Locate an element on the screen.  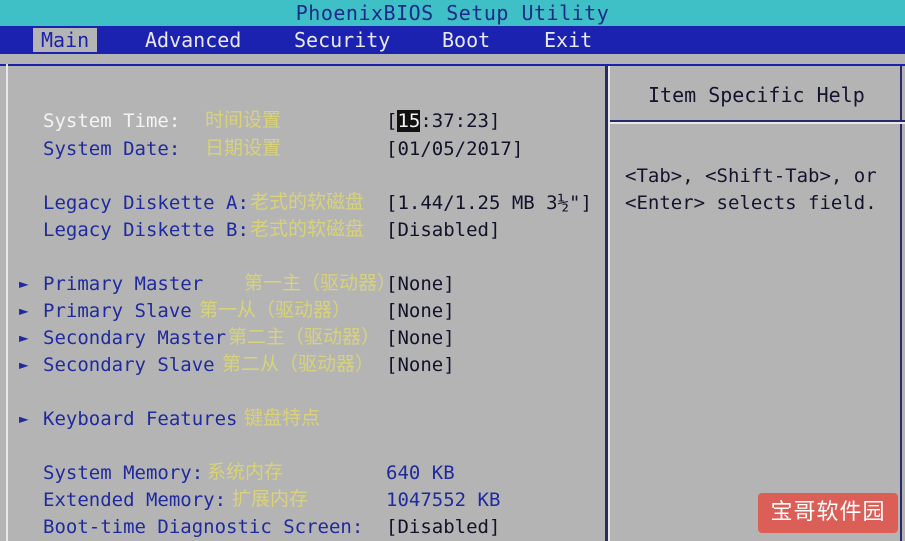
system-date-value: [01/05/2017] is located at coordinates (454, 149).